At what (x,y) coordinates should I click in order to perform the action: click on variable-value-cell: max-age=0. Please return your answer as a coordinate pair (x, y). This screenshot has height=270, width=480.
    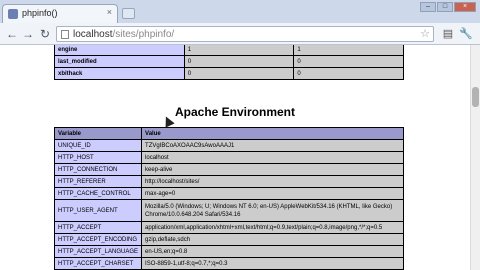
    Looking at the image, I should click on (272, 193).